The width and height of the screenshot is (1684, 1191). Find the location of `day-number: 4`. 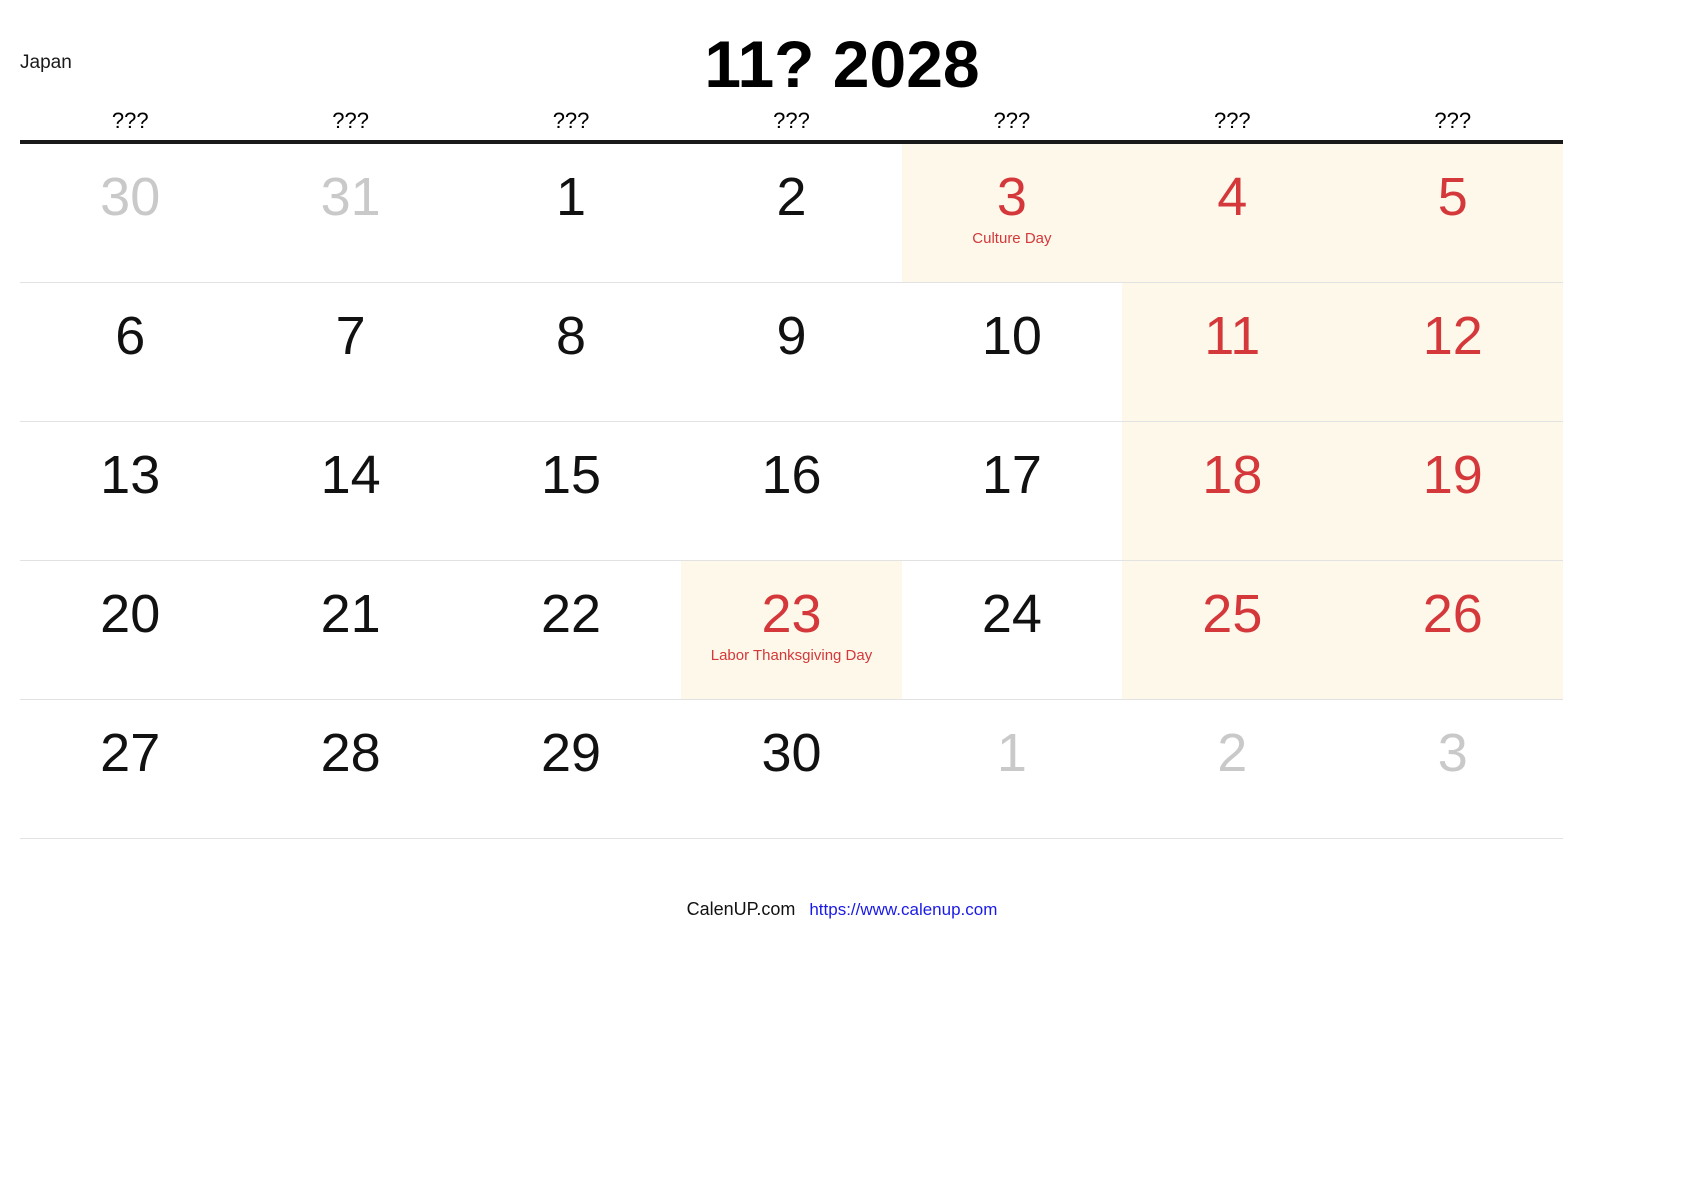

day-number: 4 is located at coordinates (1232, 197).